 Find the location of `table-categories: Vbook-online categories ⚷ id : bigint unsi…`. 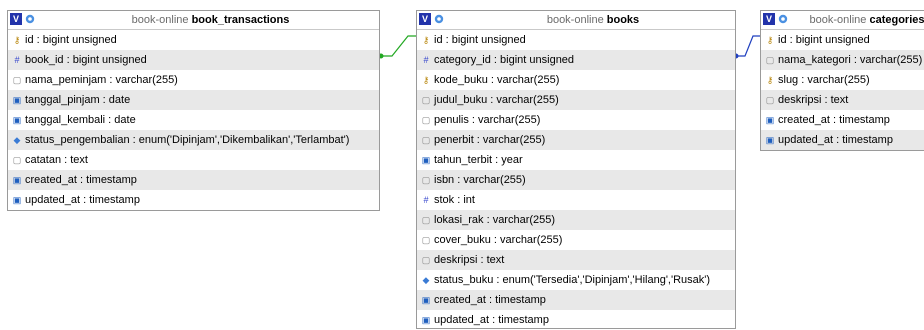

table-categories: Vbook-online categories ⚷ id : bigint unsi… is located at coordinates (842, 80).